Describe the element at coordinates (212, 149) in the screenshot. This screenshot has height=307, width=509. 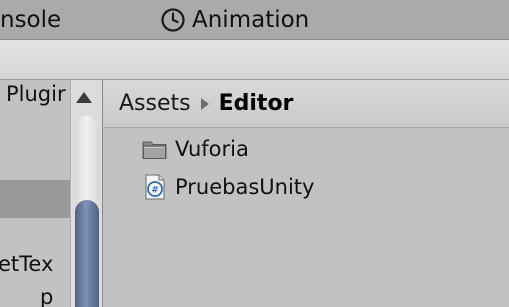
I see `asset-name: Vuforia` at that location.